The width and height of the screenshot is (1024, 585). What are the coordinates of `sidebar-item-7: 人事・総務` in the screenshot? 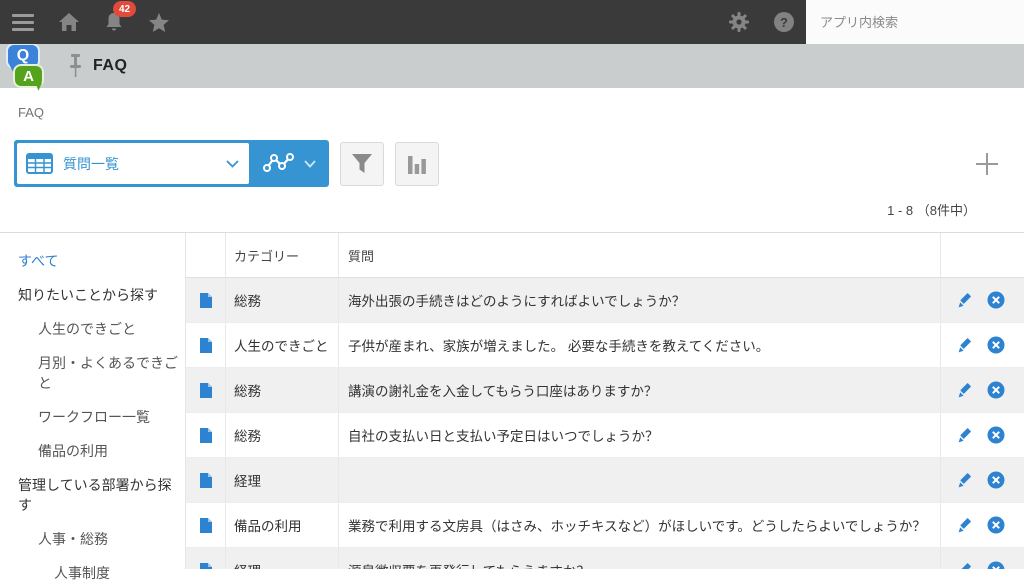 It's located at (98, 539).